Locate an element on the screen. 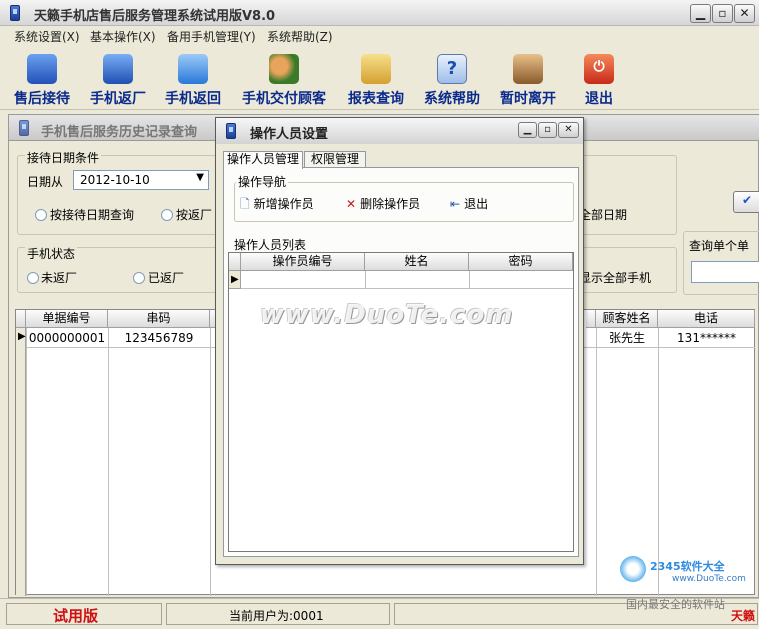 Image resolution: width=759 pixels, height=629 pixels. app-title: 天籁手机店售后服务管理系统试用版V8.0 is located at coordinates (155, 16).